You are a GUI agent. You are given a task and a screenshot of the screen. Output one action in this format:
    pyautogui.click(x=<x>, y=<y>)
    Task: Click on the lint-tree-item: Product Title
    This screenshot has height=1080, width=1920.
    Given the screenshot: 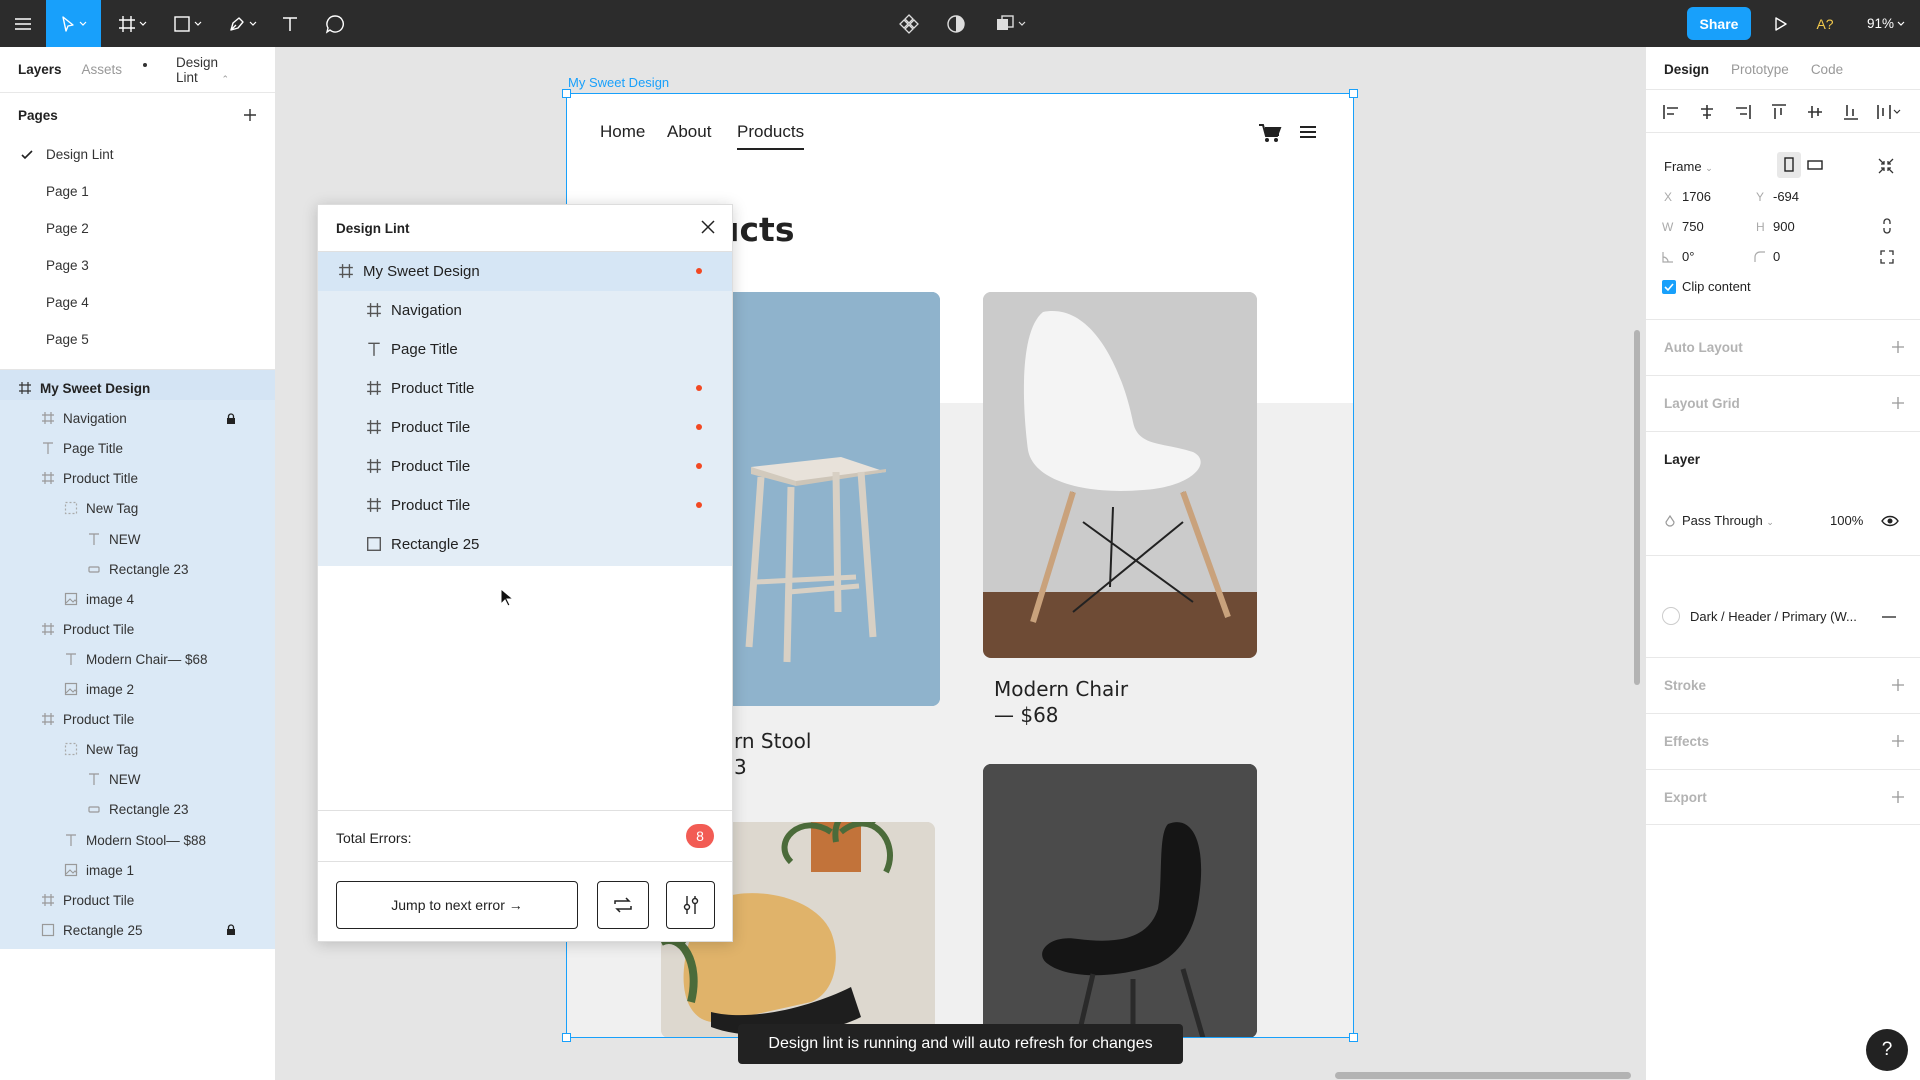 What is the action you would take?
    pyautogui.click(x=525, y=388)
    